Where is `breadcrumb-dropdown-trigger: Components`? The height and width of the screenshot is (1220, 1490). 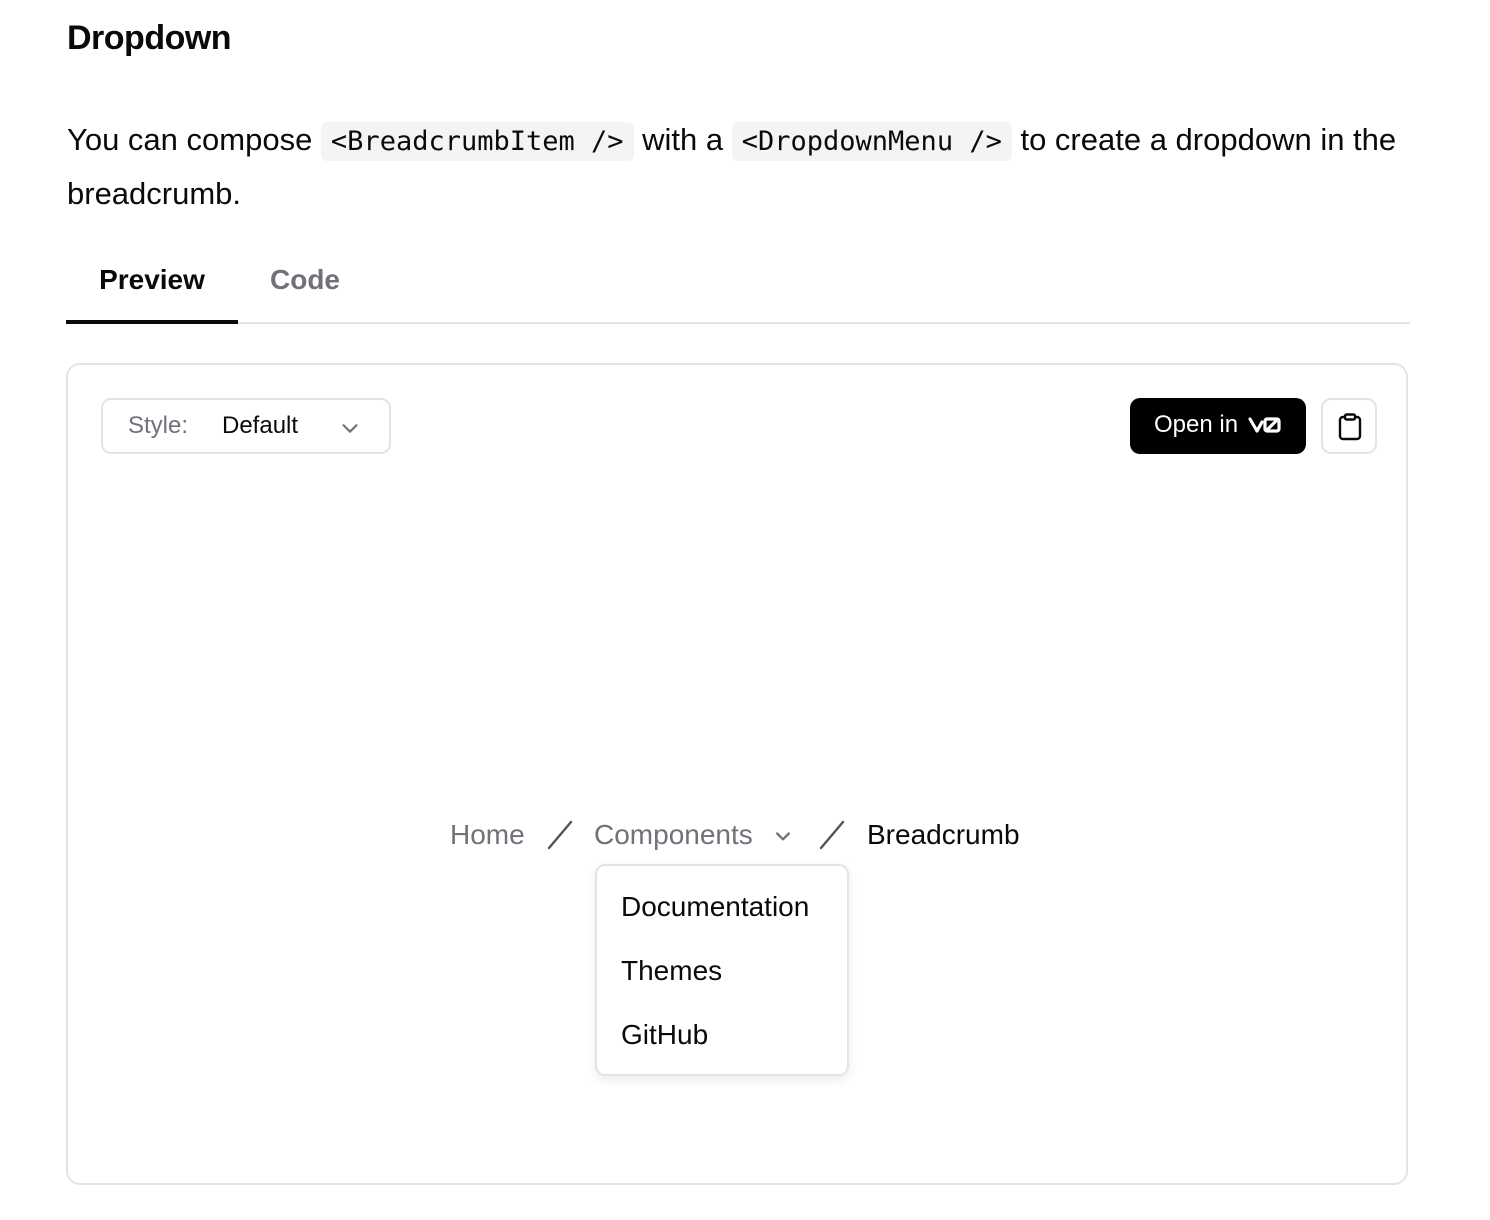 breadcrumb-dropdown-trigger: Components is located at coordinates (673, 835).